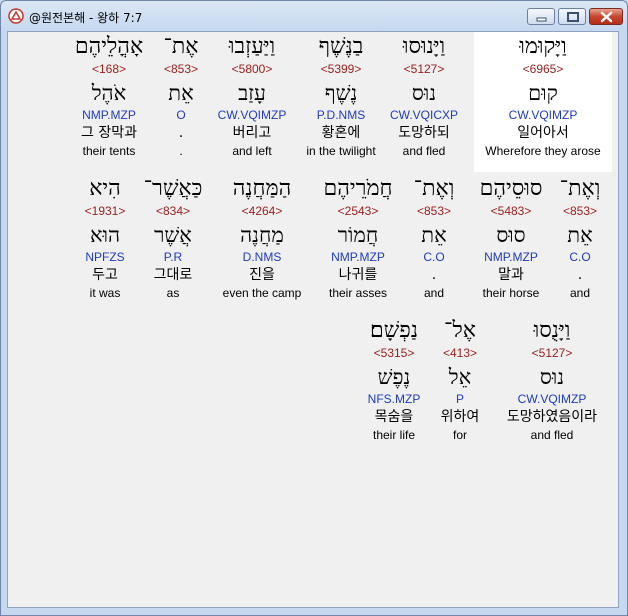 This screenshot has width=628, height=616. I want to click on parsing-code: P.R, so click(173, 257).